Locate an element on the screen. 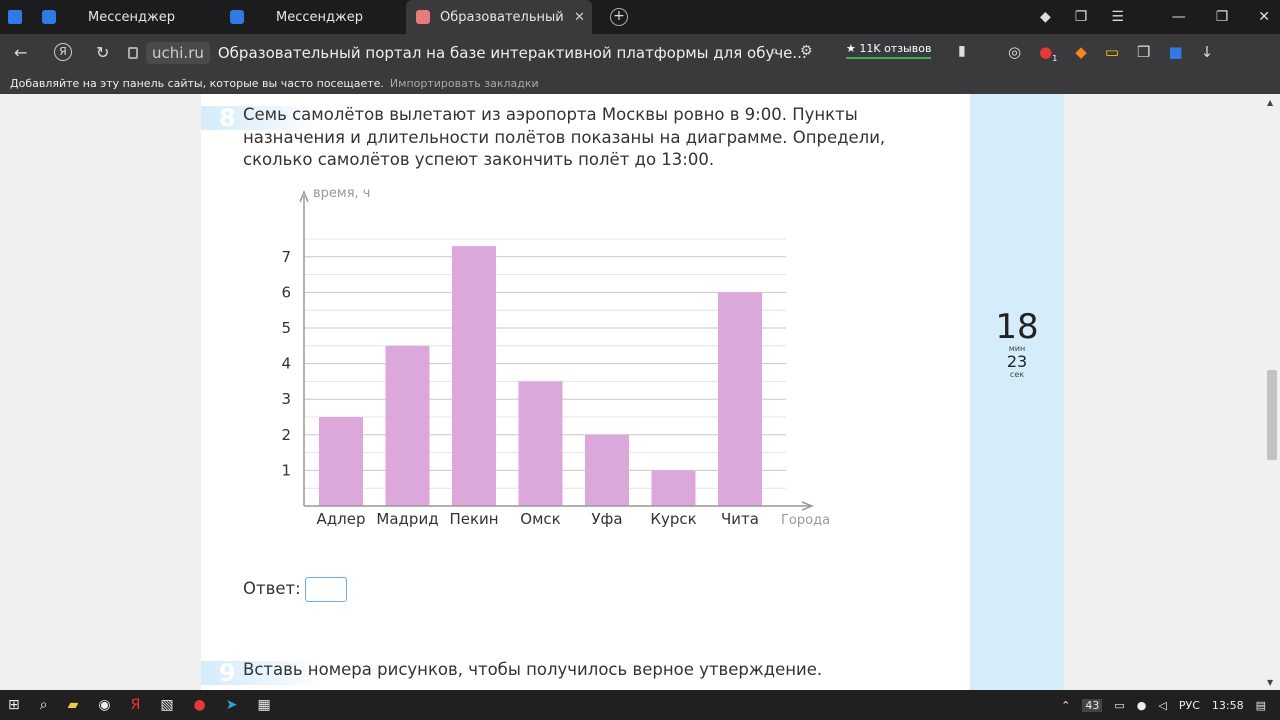 This screenshot has width=1280, height=720. chart-x-ticks: Адлер Мадрид Пекин Омск Уфа Курск Чита is located at coordinates (538, 519).